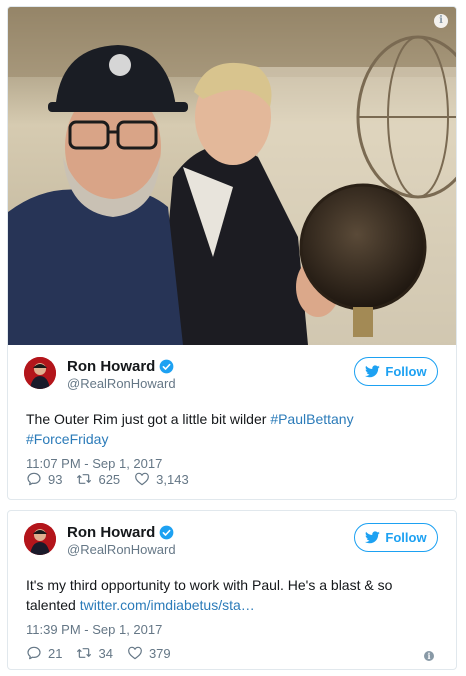 The width and height of the screenshot is (466, 676). What do you see at coordinates (55, 479) in the screenshot?
I see `reply-count: 93` at bounding box center [55, 479].